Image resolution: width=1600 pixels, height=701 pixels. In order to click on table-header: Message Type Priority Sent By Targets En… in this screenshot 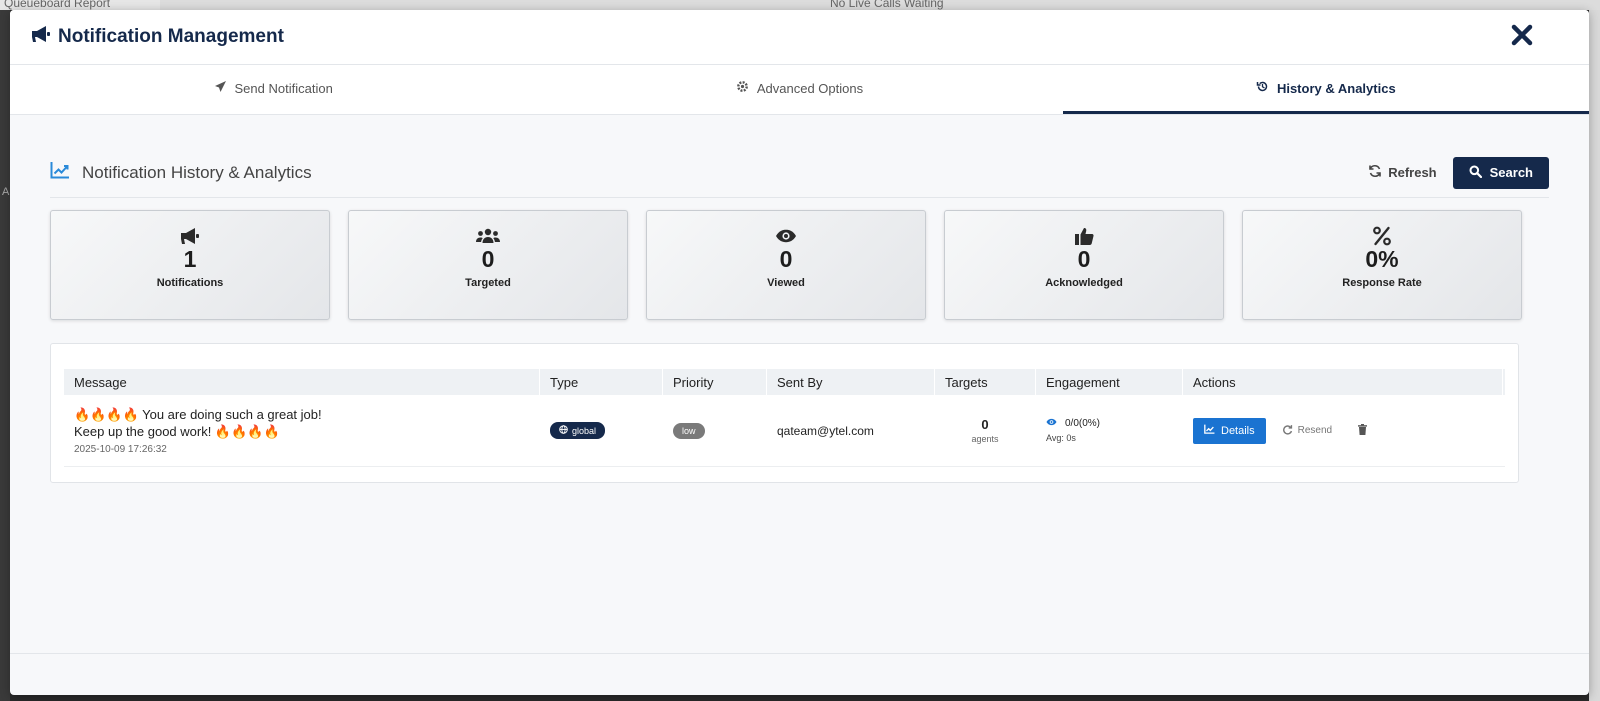, I will do `click(784, 382)`.